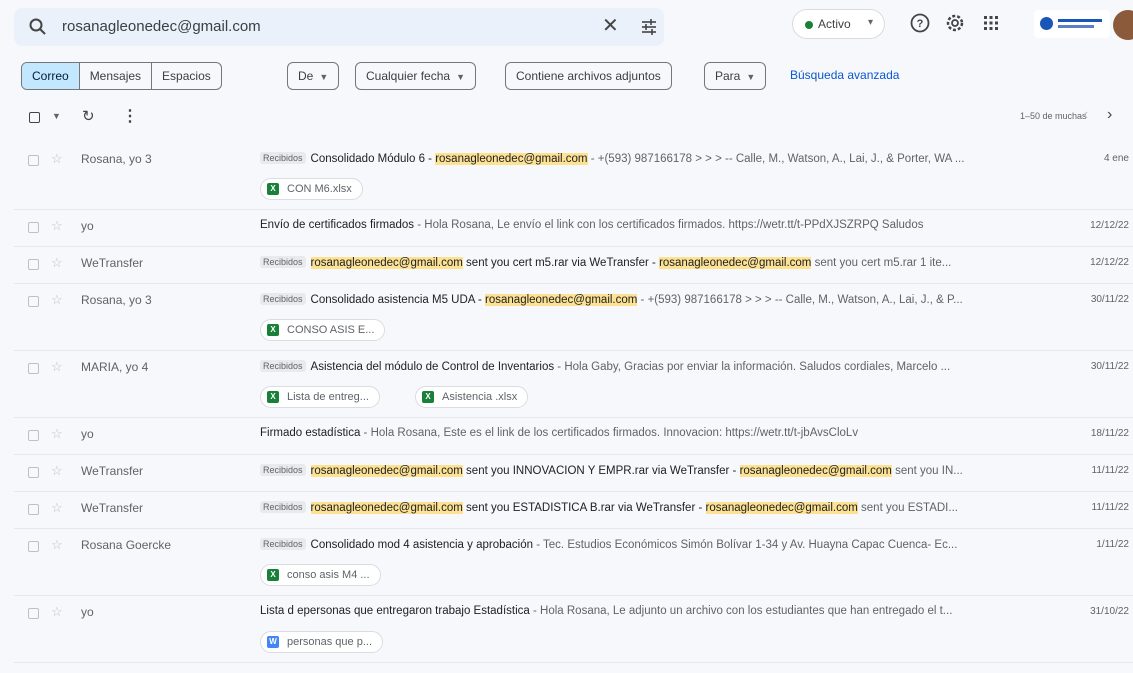 The height and width of the screenshot is (673, 1133). What do you see at coordinates (186, 76) in the screenshot?
I see `tab-espacios: Espacios` at bounding box center [186, 76].